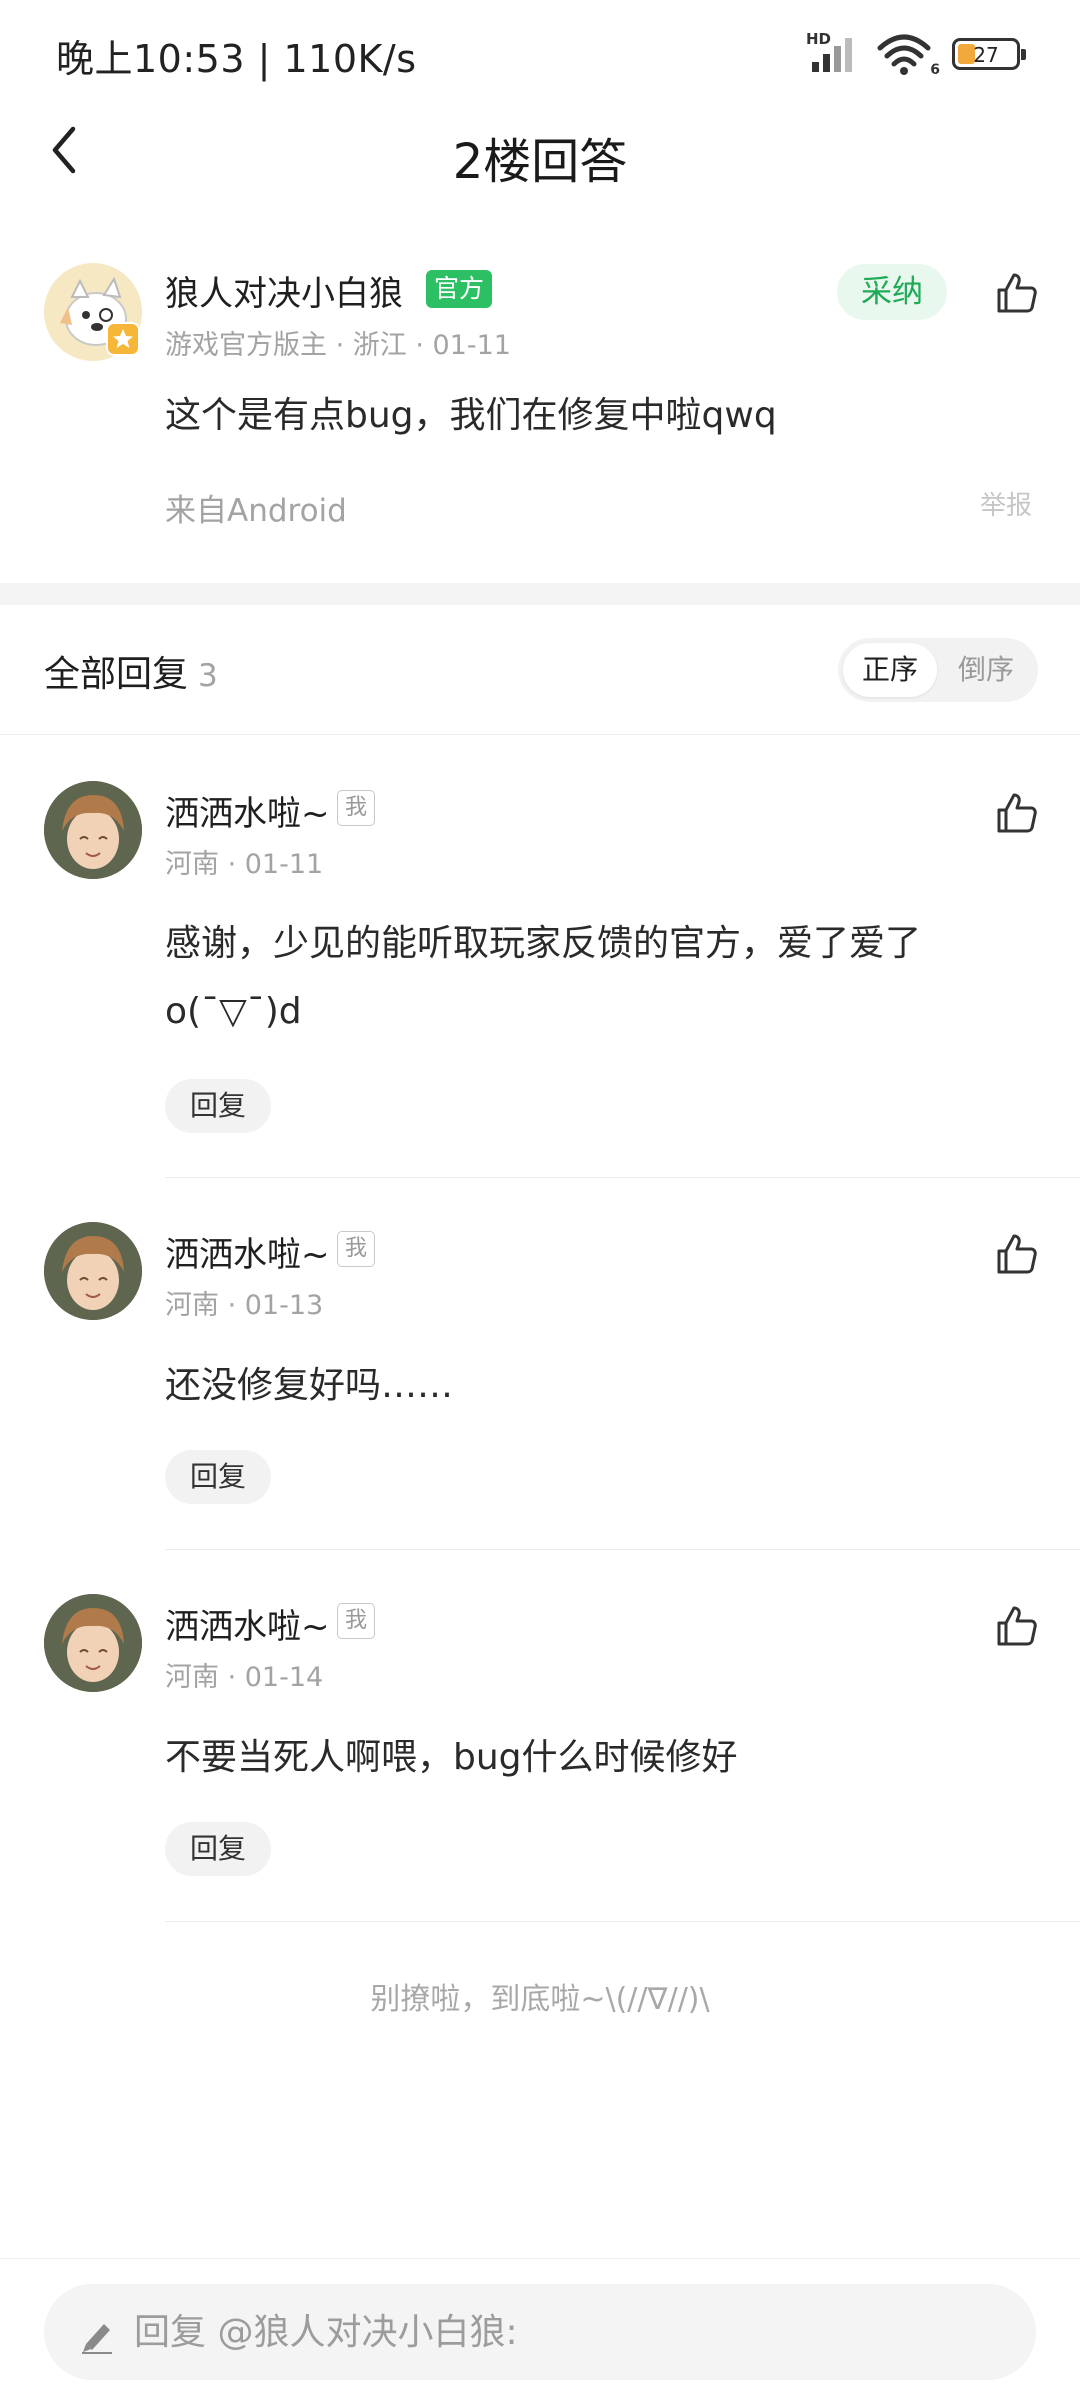  Describe the element at coordinates (540, 162) in the screenshot. I see `page-title: 2楼回答` at that location.